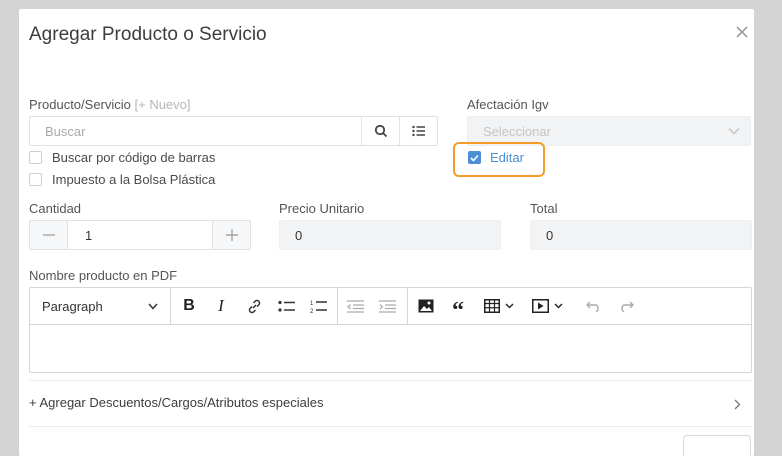 The height and width of the screenshot is (456, 782). I want to click on afectacion-placeholder: Seleccionar, so click(517, 131).